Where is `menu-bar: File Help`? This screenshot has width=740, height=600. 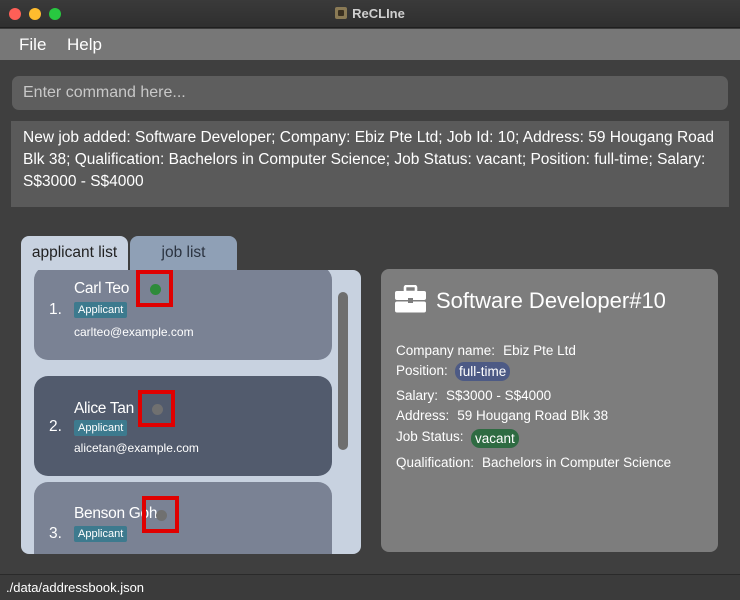
menu-bar: File Help is located at coordinates (370, 44).